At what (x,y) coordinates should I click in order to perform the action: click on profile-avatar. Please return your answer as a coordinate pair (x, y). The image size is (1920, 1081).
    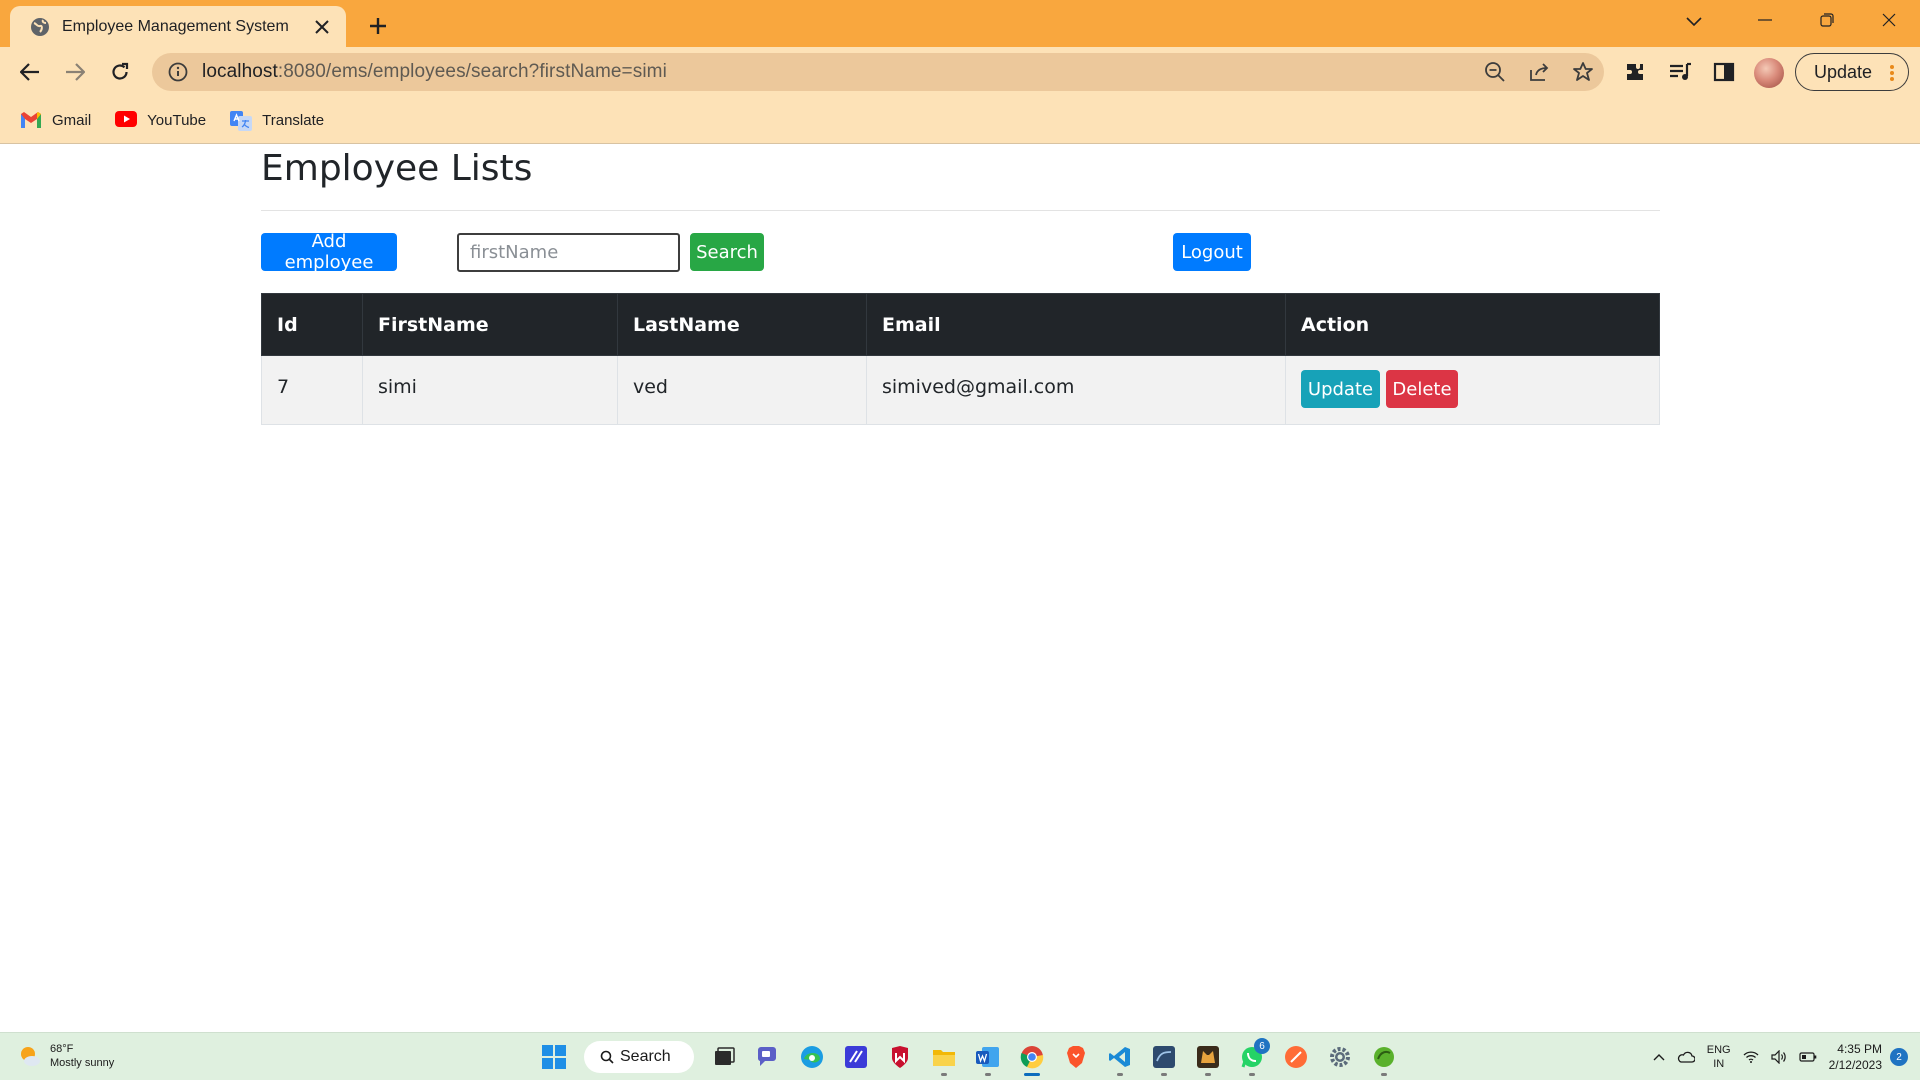
    Looking at the image, I should click on (1769, 73).